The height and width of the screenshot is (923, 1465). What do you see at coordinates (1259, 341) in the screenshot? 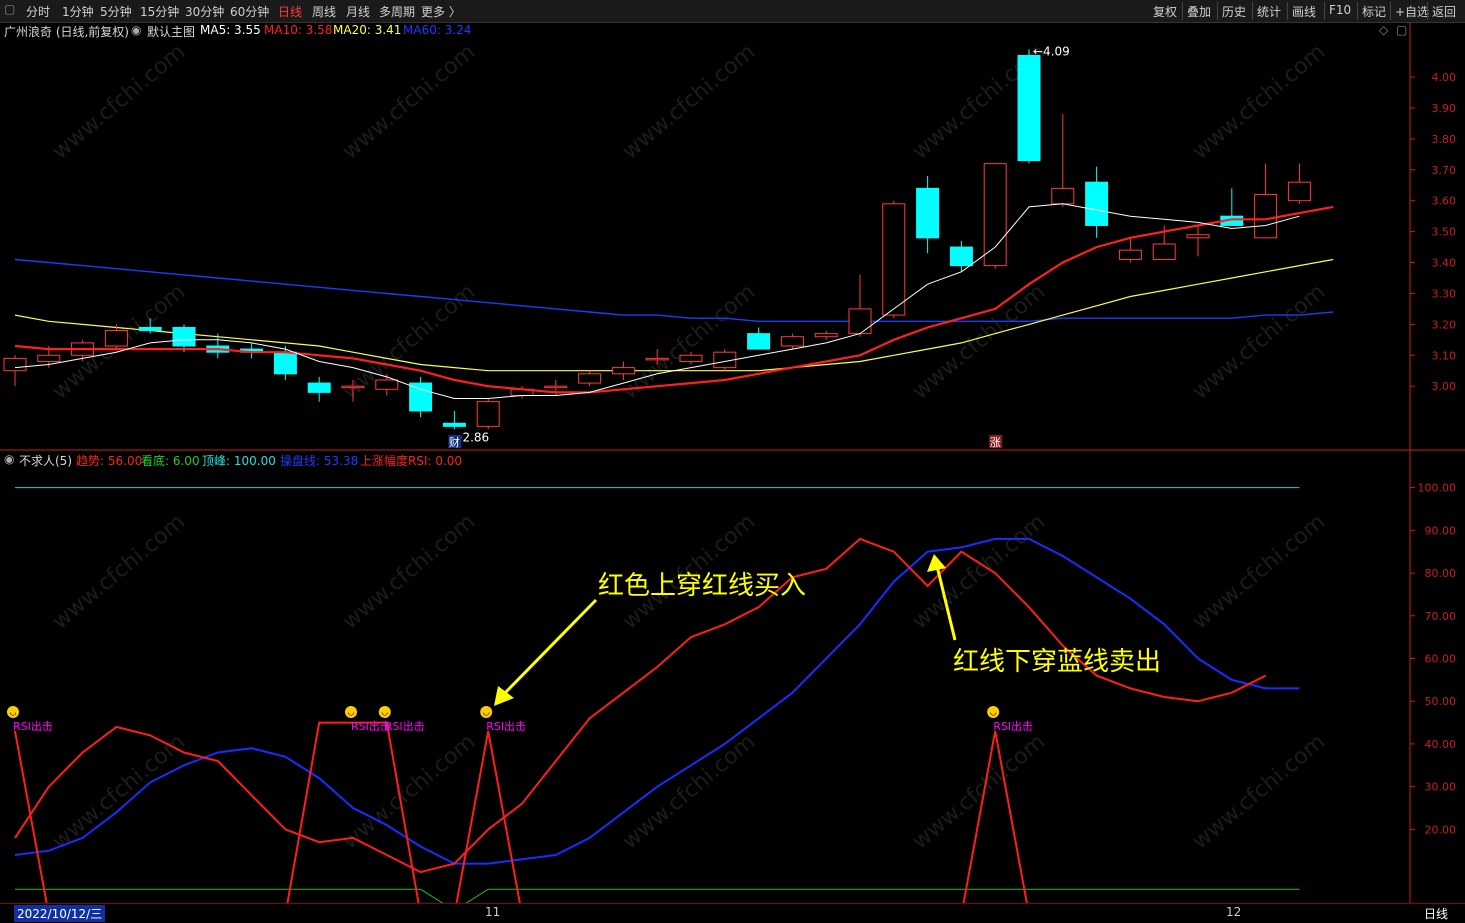
I see `watermark-9: www.cfchi.com` at bounding box center [1259, 341].